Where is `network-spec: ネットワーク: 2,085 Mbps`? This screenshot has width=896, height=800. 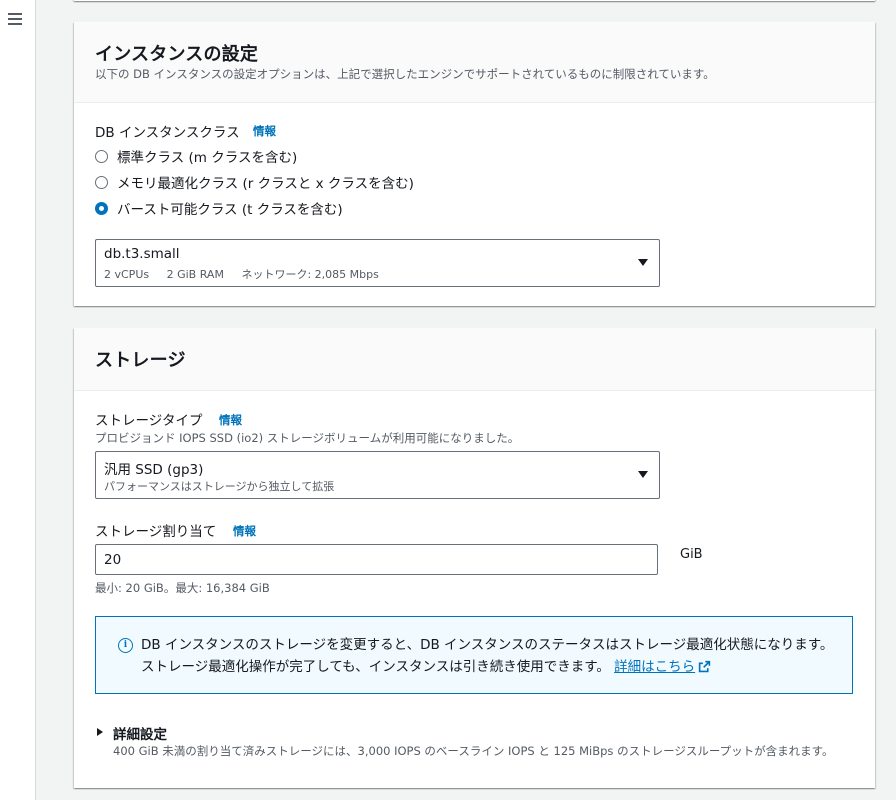 network-spec: ネットワーク: 2,085 Mbps is located at coordinates (310, 274).